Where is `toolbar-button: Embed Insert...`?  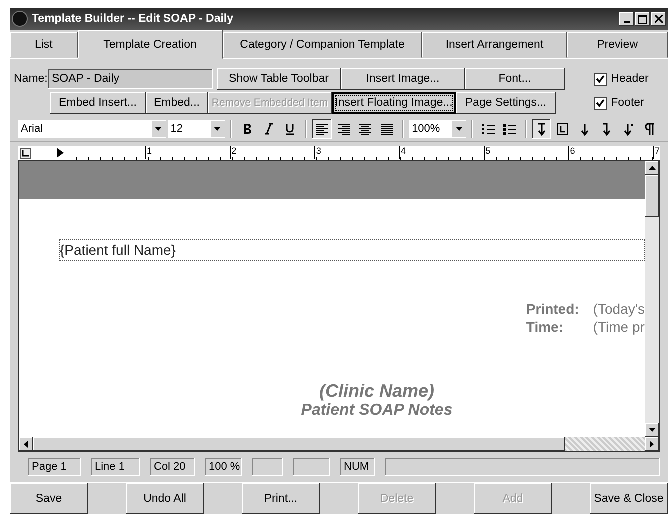 toolbar-button: Embed Insert... is located at coordinates (98, 103).